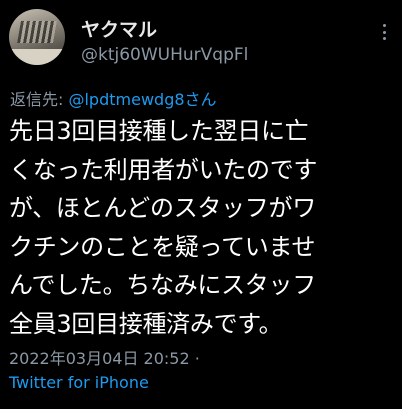 The width and height of the screenshot is (402, 409). Describe the element at coordinates (104, 357) in the screenshot. I see `tweet-timestamp: 2022年03月04日 20:52 ·` at that location.